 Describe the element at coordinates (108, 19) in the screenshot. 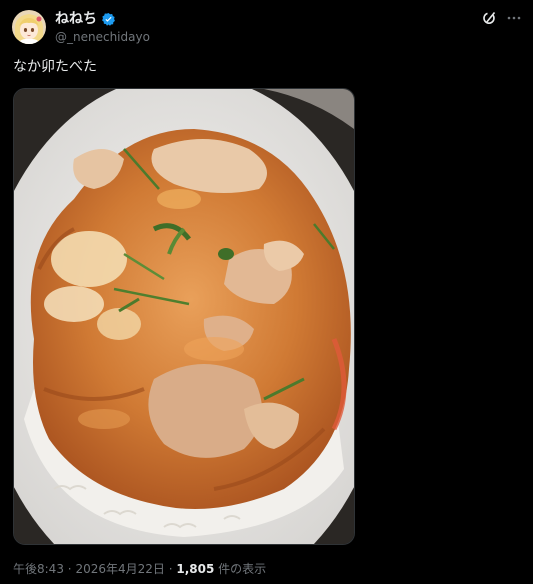

I see `verified-badge-icon` at that location.